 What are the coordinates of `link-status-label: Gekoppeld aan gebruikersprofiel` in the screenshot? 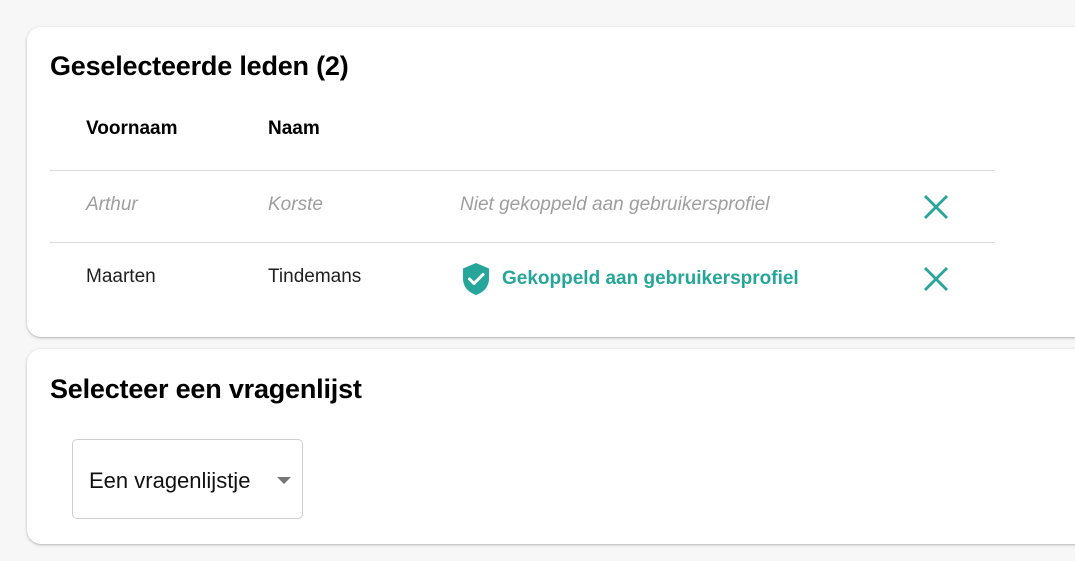 It's located at (650, 278).